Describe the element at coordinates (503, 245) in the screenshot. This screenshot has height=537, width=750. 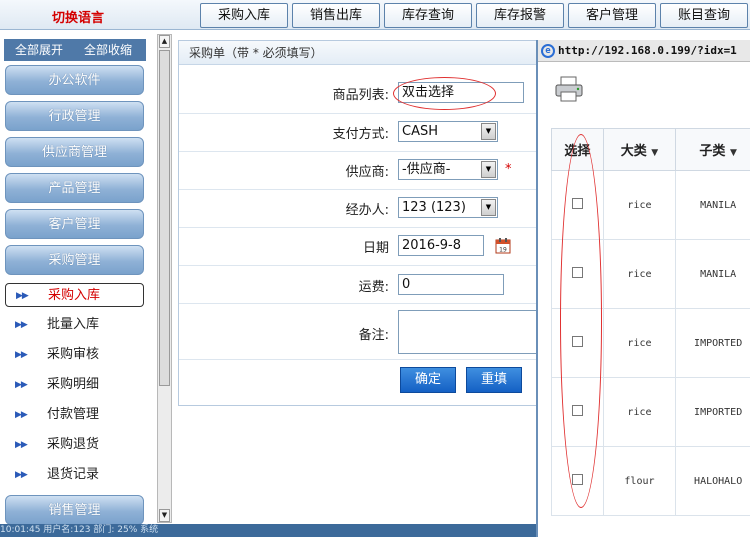
I see `calendar-icon: 19` at that location.